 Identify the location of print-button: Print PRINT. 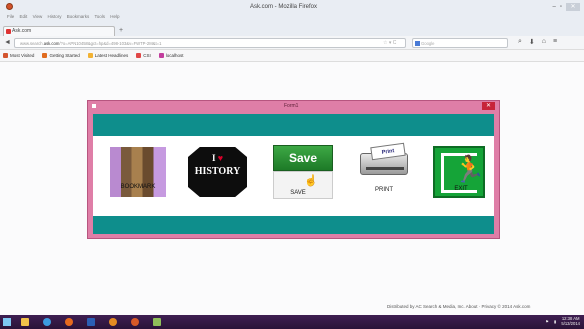
(384, 170).